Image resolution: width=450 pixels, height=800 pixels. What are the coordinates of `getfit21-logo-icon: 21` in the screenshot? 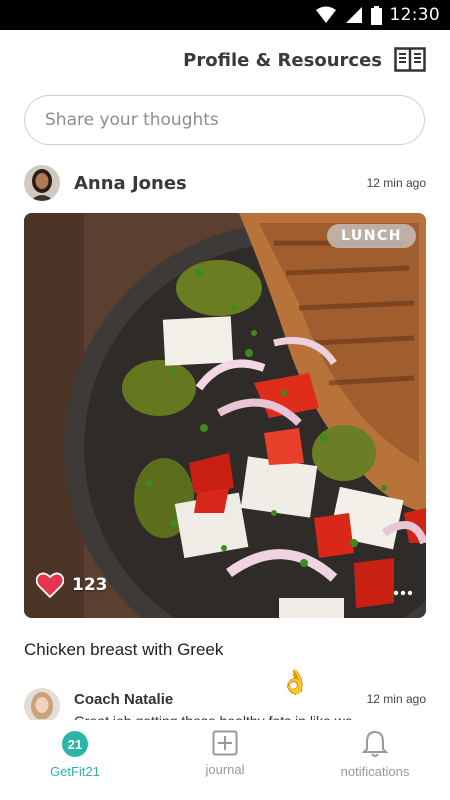 It's located at (75, 744).